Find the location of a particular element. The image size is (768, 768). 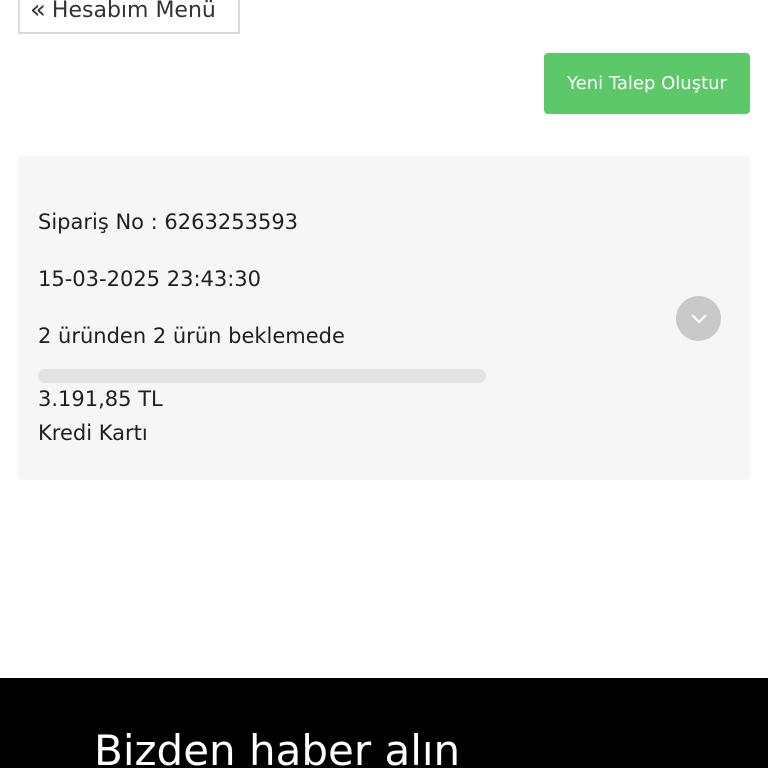

order-number: Sipariş No : 6263253593 is located at coordinates (168, 222).